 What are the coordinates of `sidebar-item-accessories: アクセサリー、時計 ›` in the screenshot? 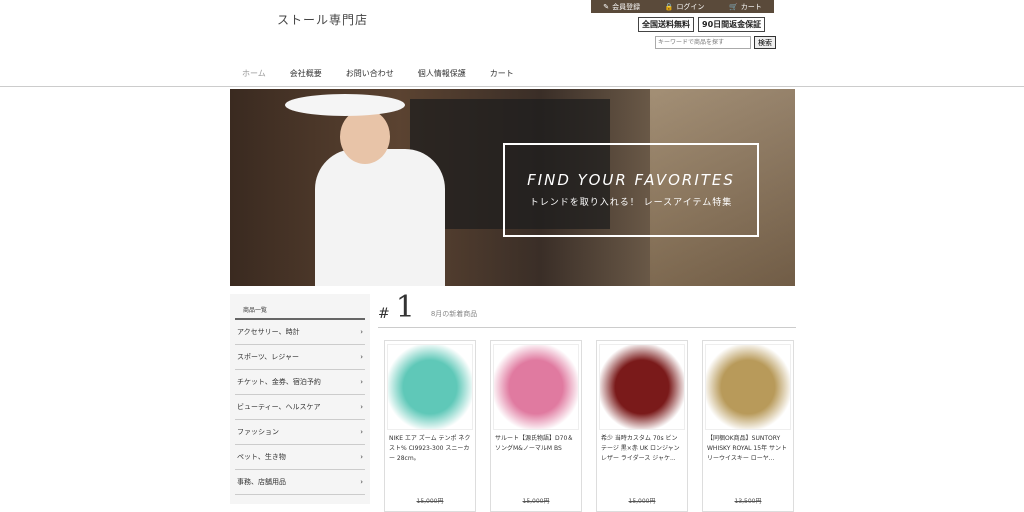 It's located at (300, 332).